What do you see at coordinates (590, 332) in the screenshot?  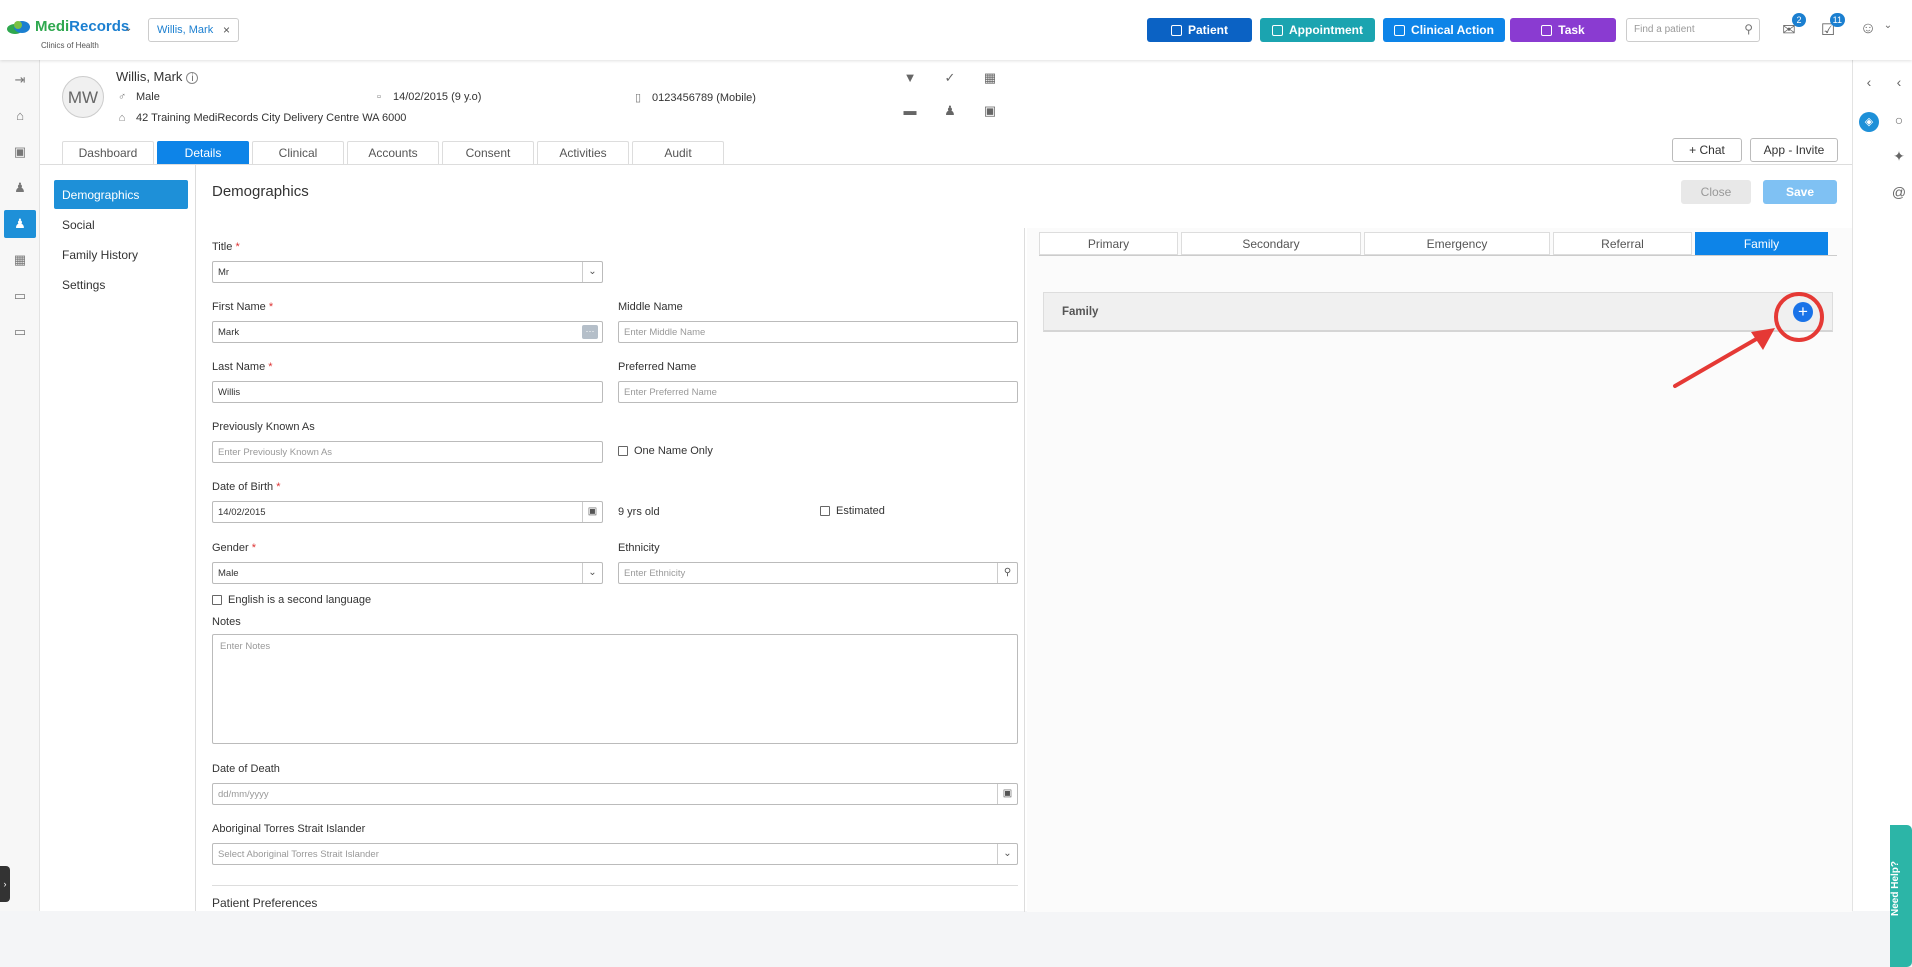 I see `more-options-icon: ⋯` at bounding box center [590, 332].